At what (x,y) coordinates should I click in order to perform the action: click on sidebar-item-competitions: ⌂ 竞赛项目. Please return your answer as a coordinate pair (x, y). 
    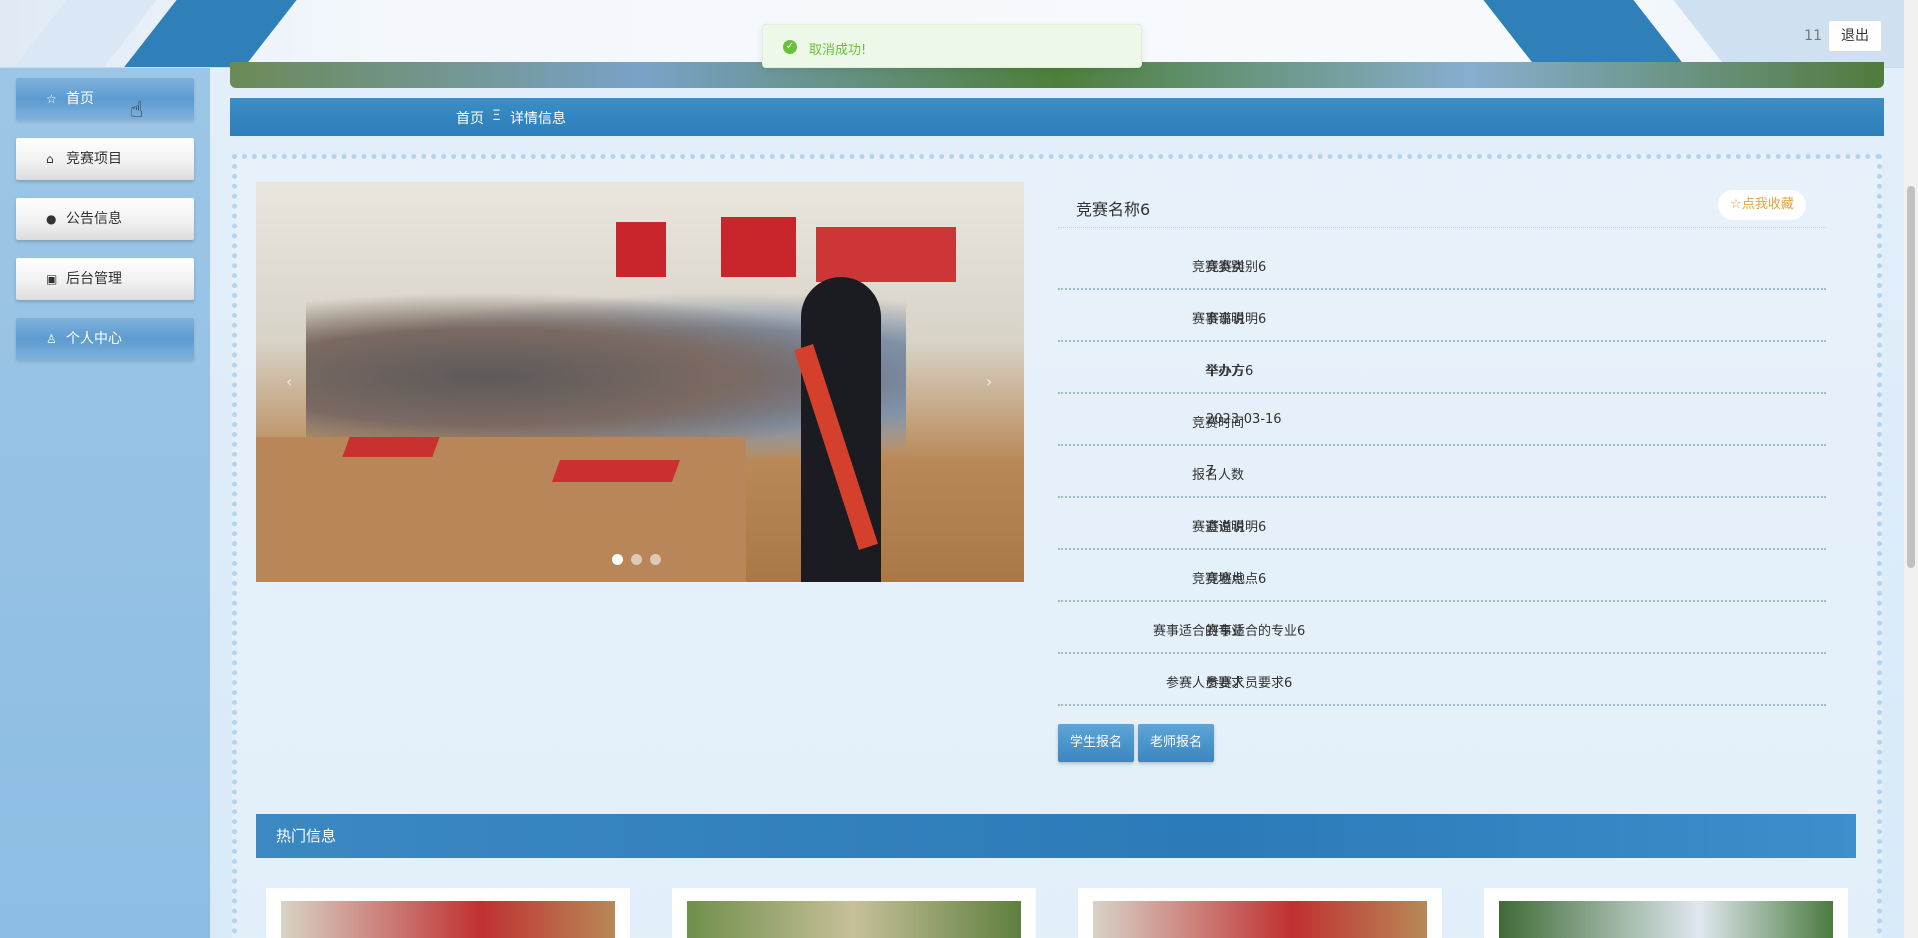
    Looking at the image, I should click on (105, 159).